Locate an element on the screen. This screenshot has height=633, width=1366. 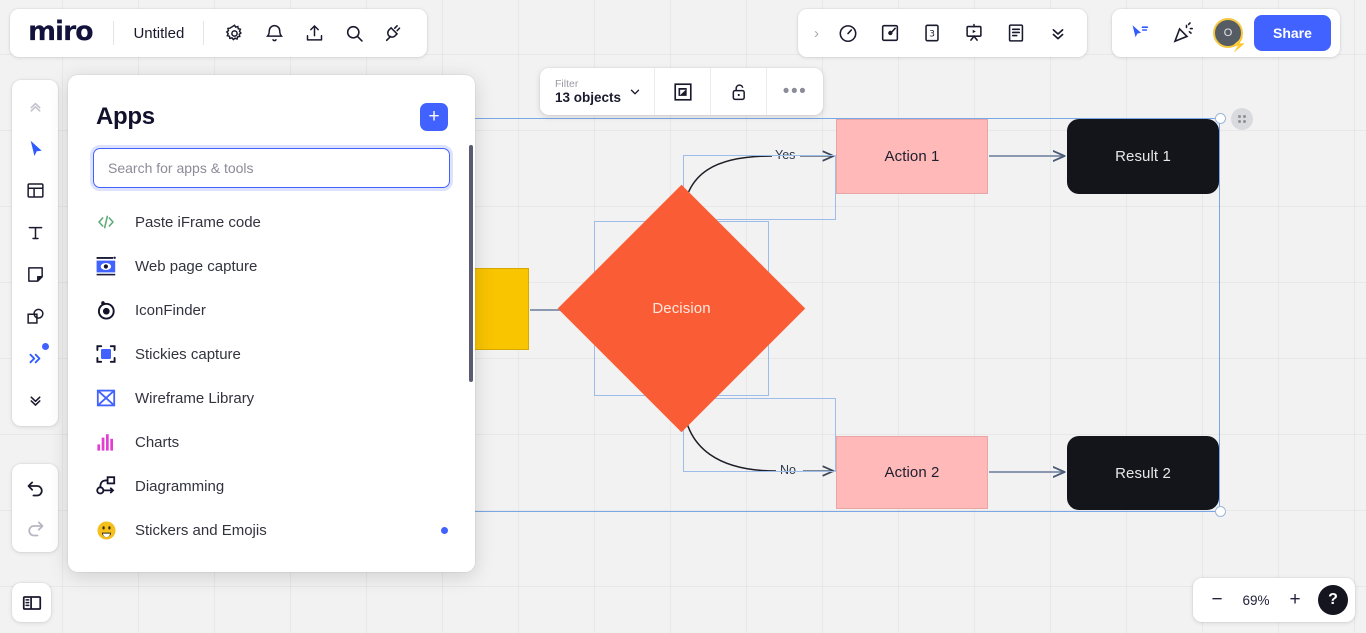
more-chevrons-down-icon is located at coordinates (1058, 33).